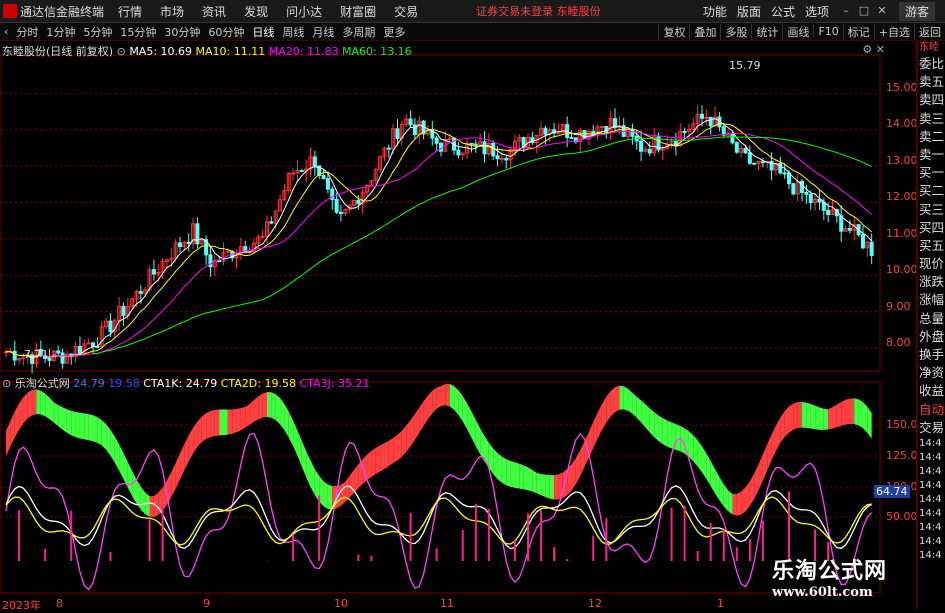 This screenshot has width=945, height=613. I want to click on add-watchlist-button: +自选, so click(893, 31).